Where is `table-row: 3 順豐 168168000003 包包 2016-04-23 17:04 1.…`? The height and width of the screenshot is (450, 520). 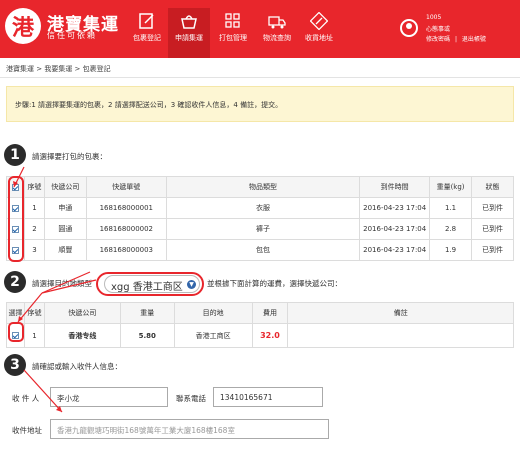
table-row: 3 順豐 168168000003 包包 2016-04-23 17:04 1.… is located at coordinates (260, 250).